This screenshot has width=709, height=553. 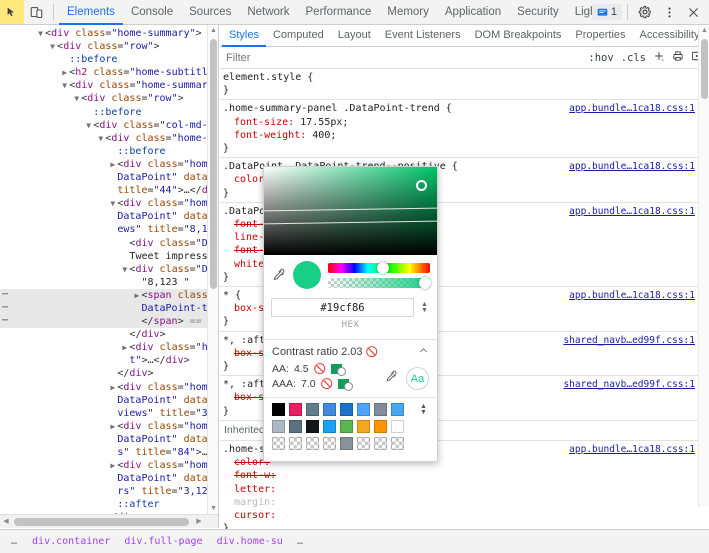 I want to click on breadcrumb-item-full-page: div.full-page, so click(x=163, y=541).